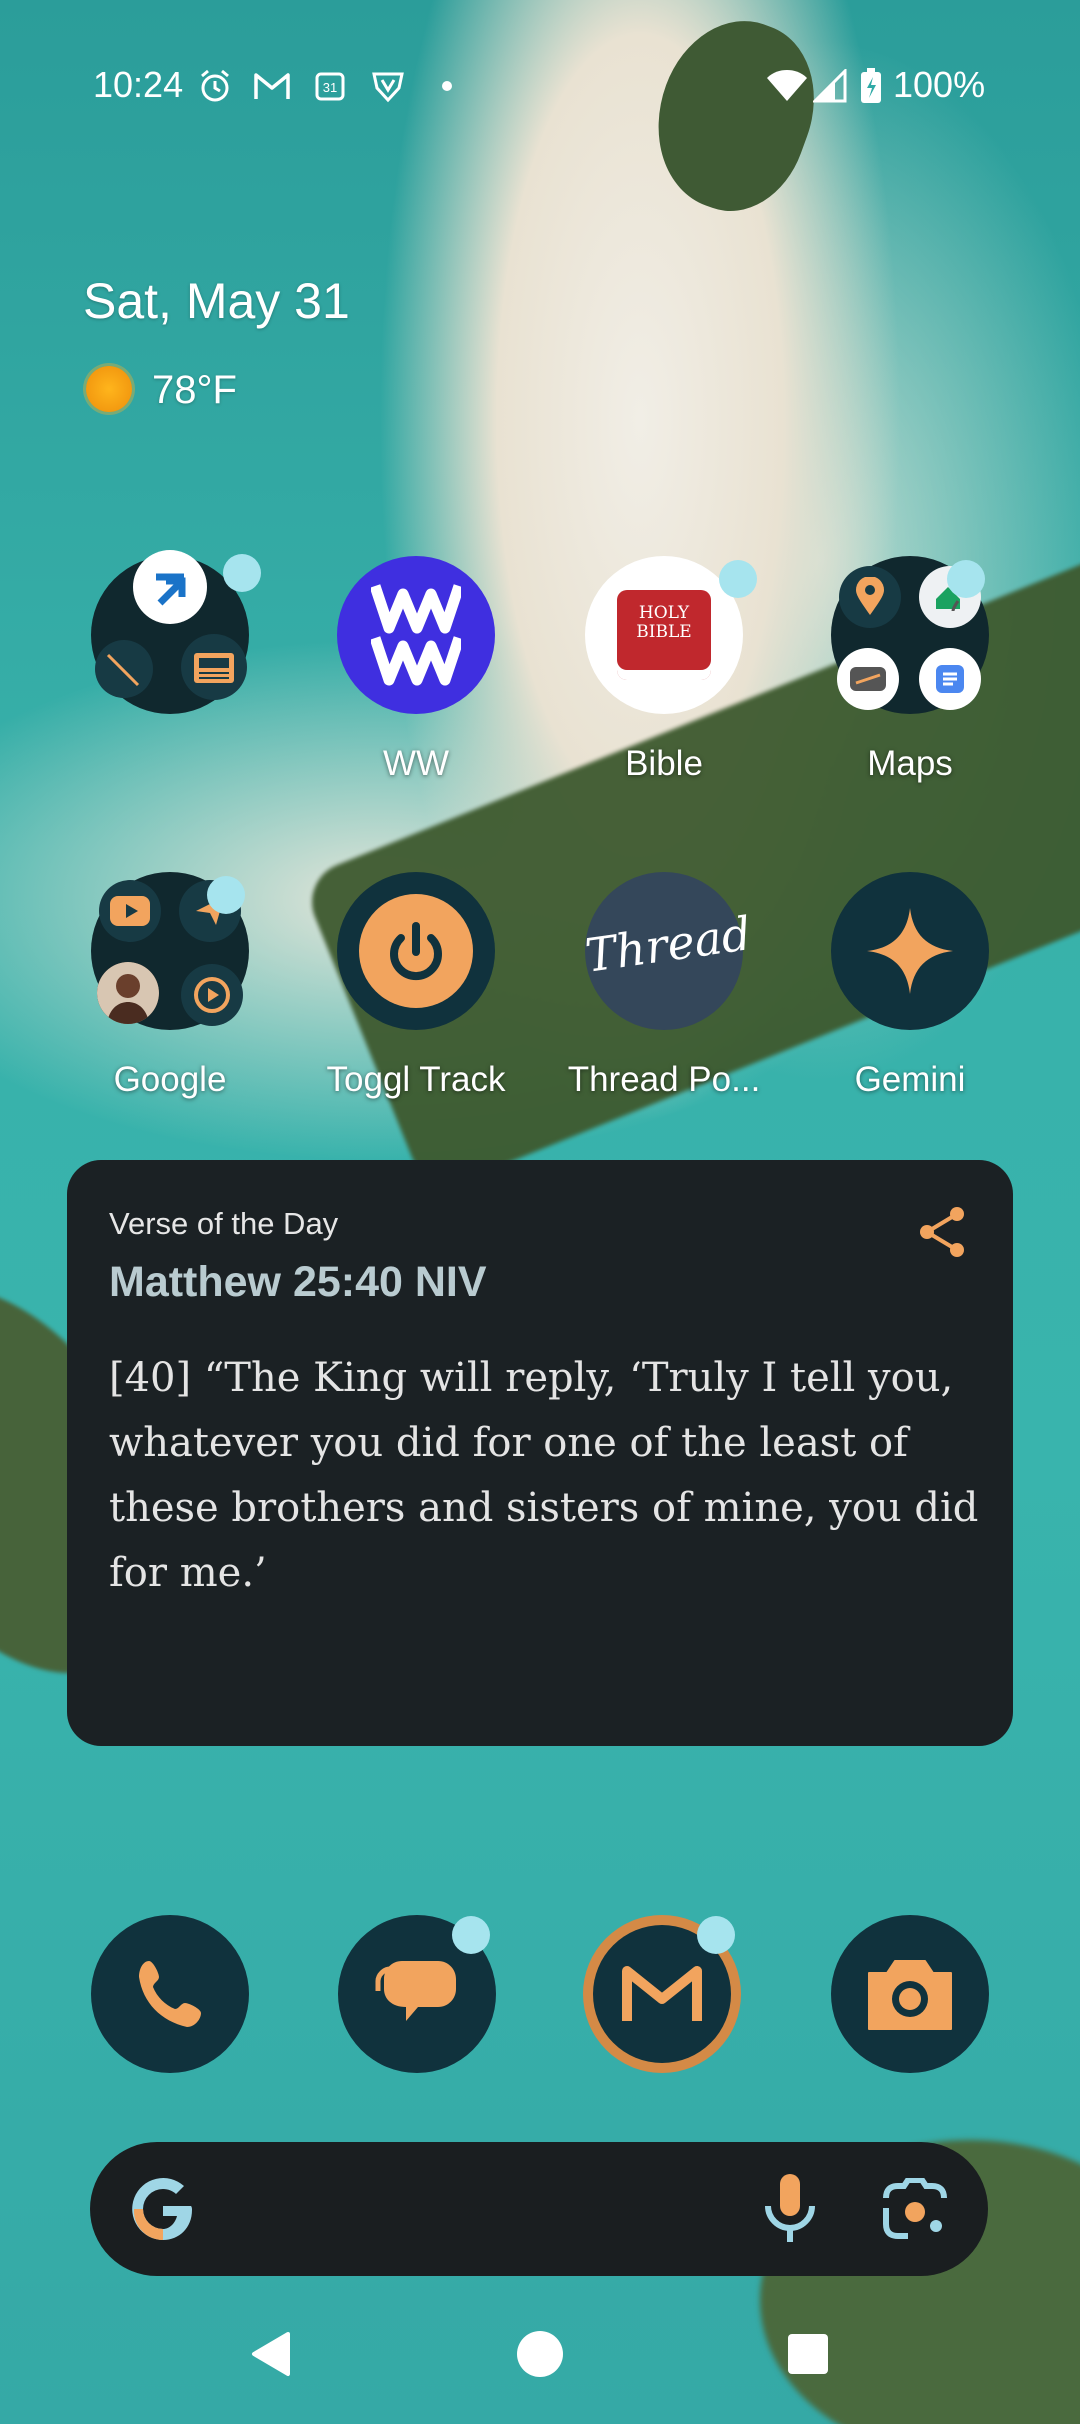 Image resolution: width=1080 pixels, height=2424 pixels. I want to click on app-label: Gemini, so click(910, 1079).